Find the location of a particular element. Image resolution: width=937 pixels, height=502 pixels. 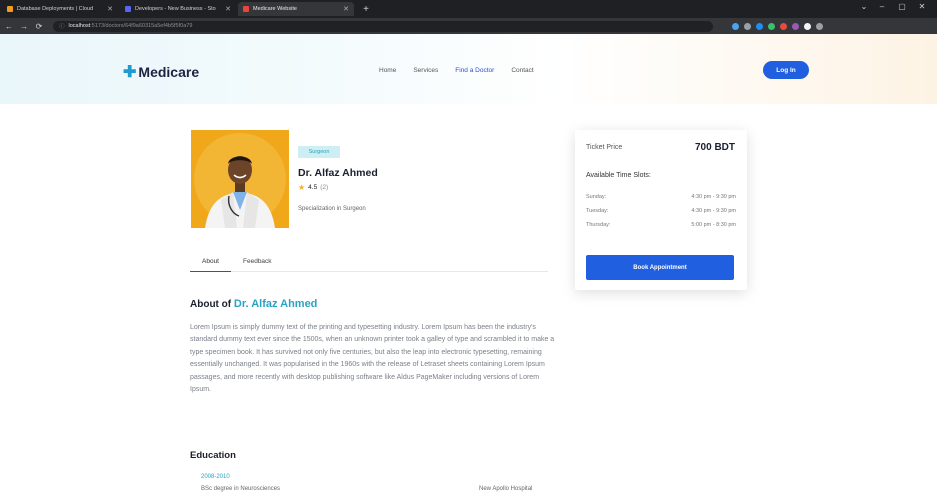

browser-tab-3: Medicare Website ✕ is located at coordinates (296, 9).